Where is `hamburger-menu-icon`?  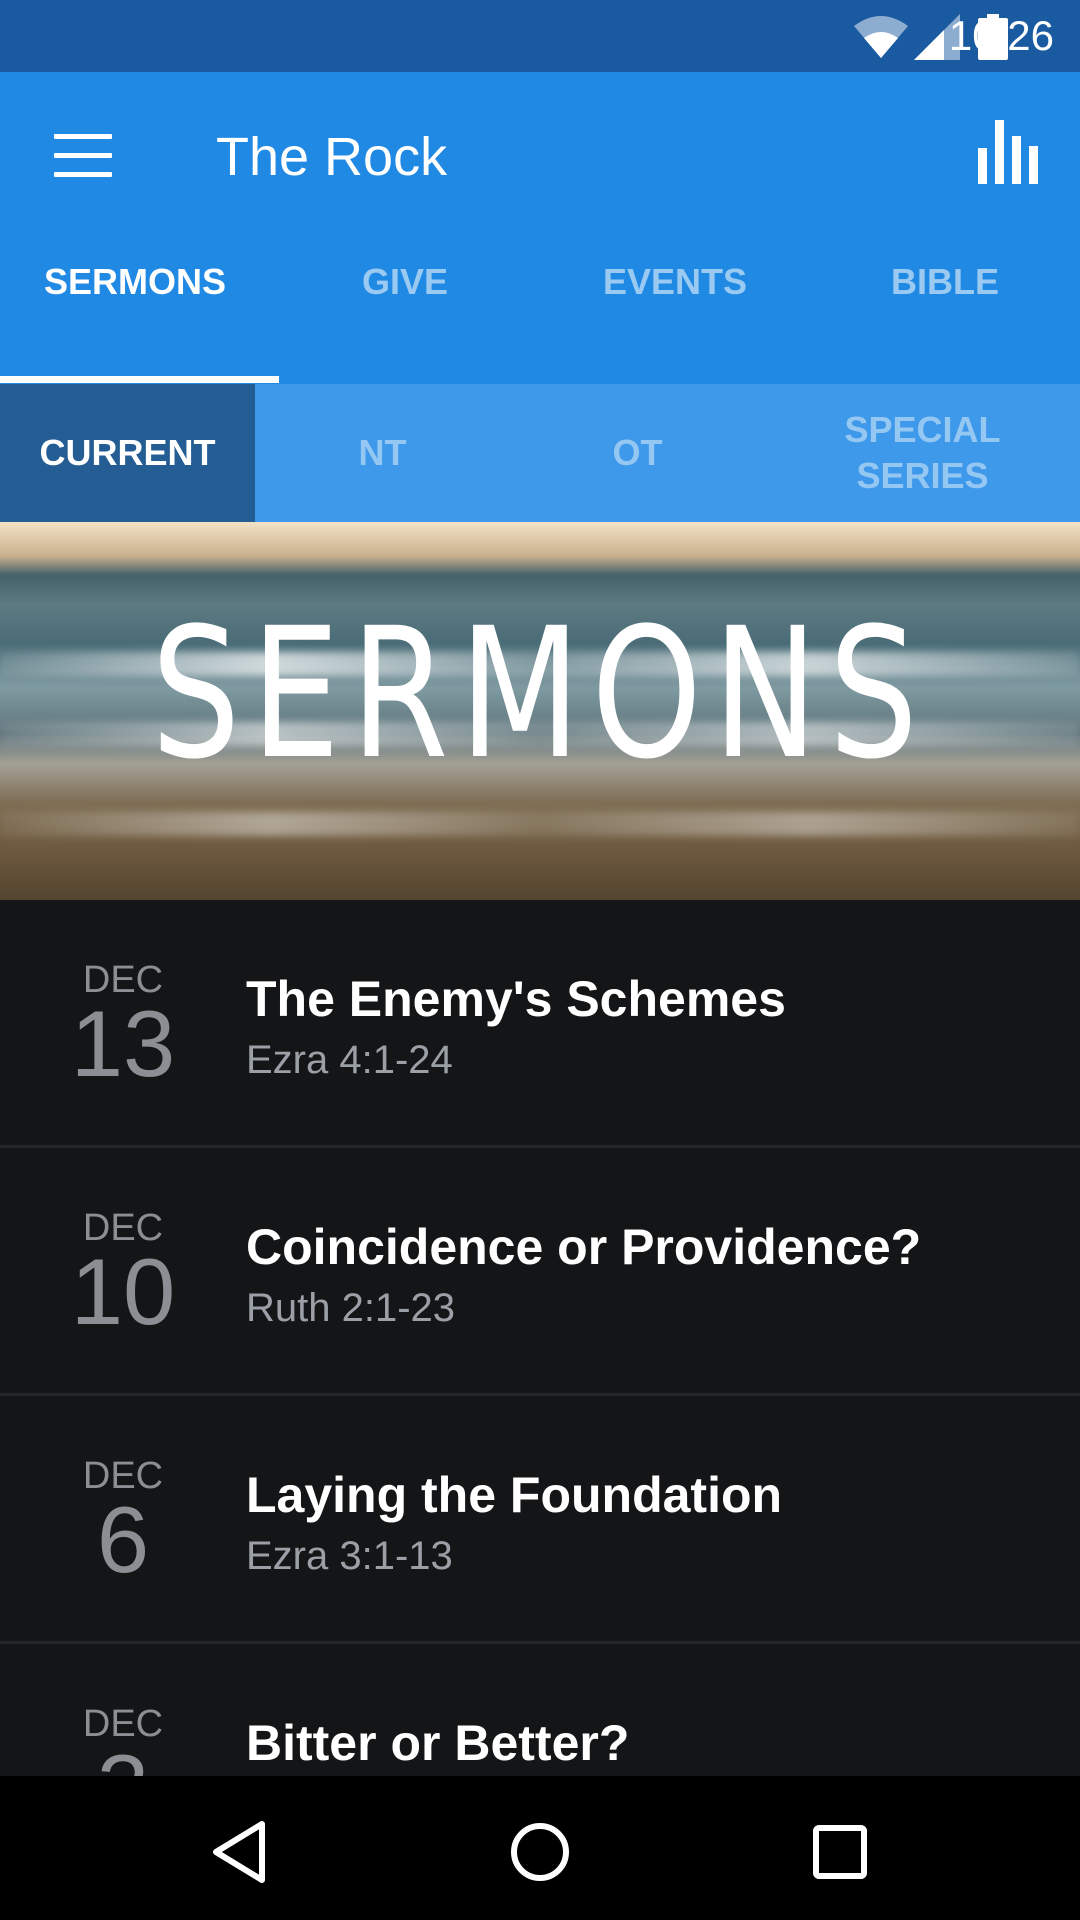
hamburger-menu-icon is located at coordinates (83, 156).